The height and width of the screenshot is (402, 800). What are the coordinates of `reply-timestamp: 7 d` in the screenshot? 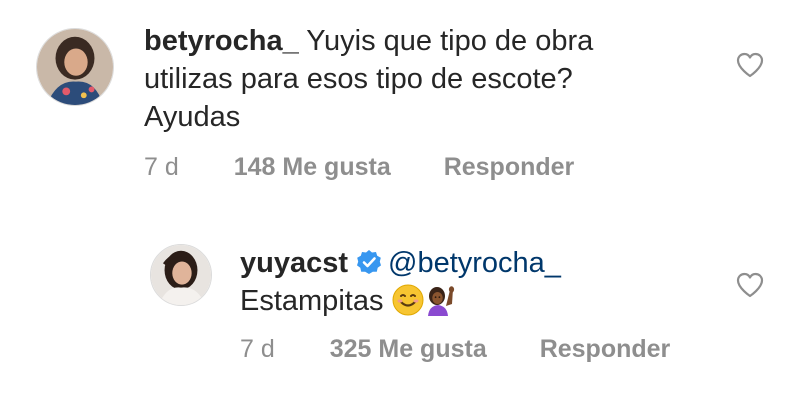 It's located at (257, 349).